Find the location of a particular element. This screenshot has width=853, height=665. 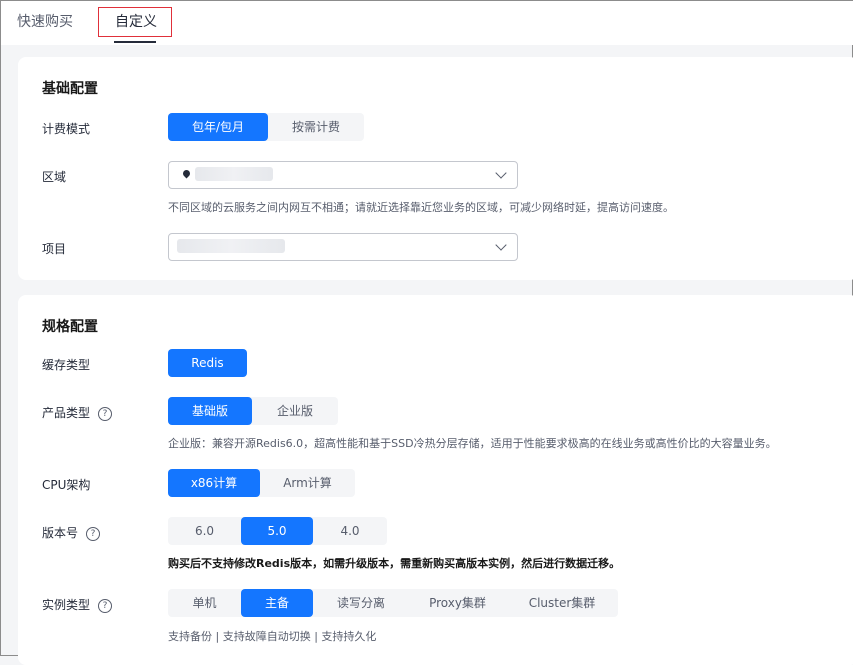

product-type-label: 产品类型? is located at coordinates (77, 412).